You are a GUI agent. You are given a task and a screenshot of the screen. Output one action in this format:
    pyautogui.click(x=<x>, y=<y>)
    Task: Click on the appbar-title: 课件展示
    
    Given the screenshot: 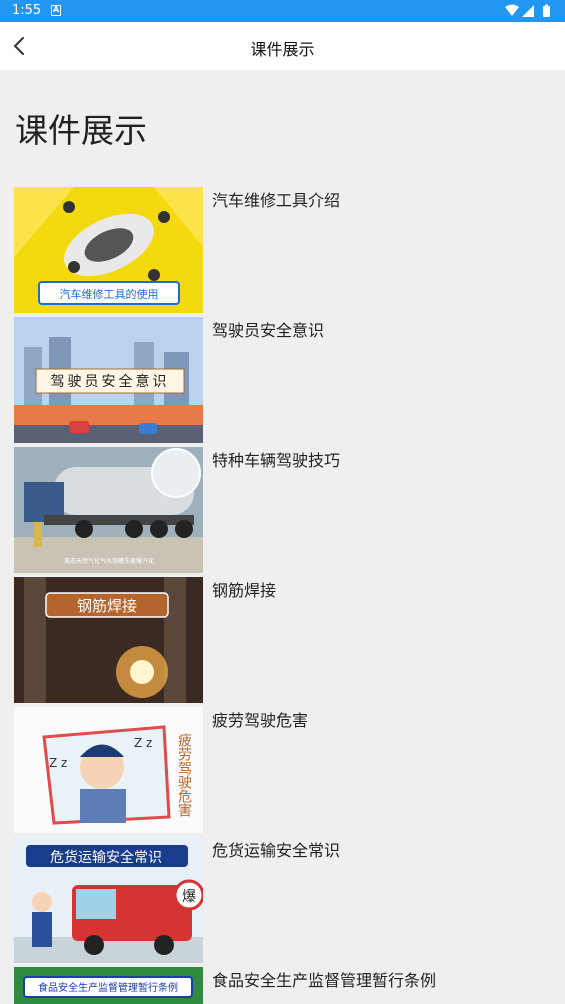 What is the action you would take?
    pyautogui.click(x=282, y=49)
    